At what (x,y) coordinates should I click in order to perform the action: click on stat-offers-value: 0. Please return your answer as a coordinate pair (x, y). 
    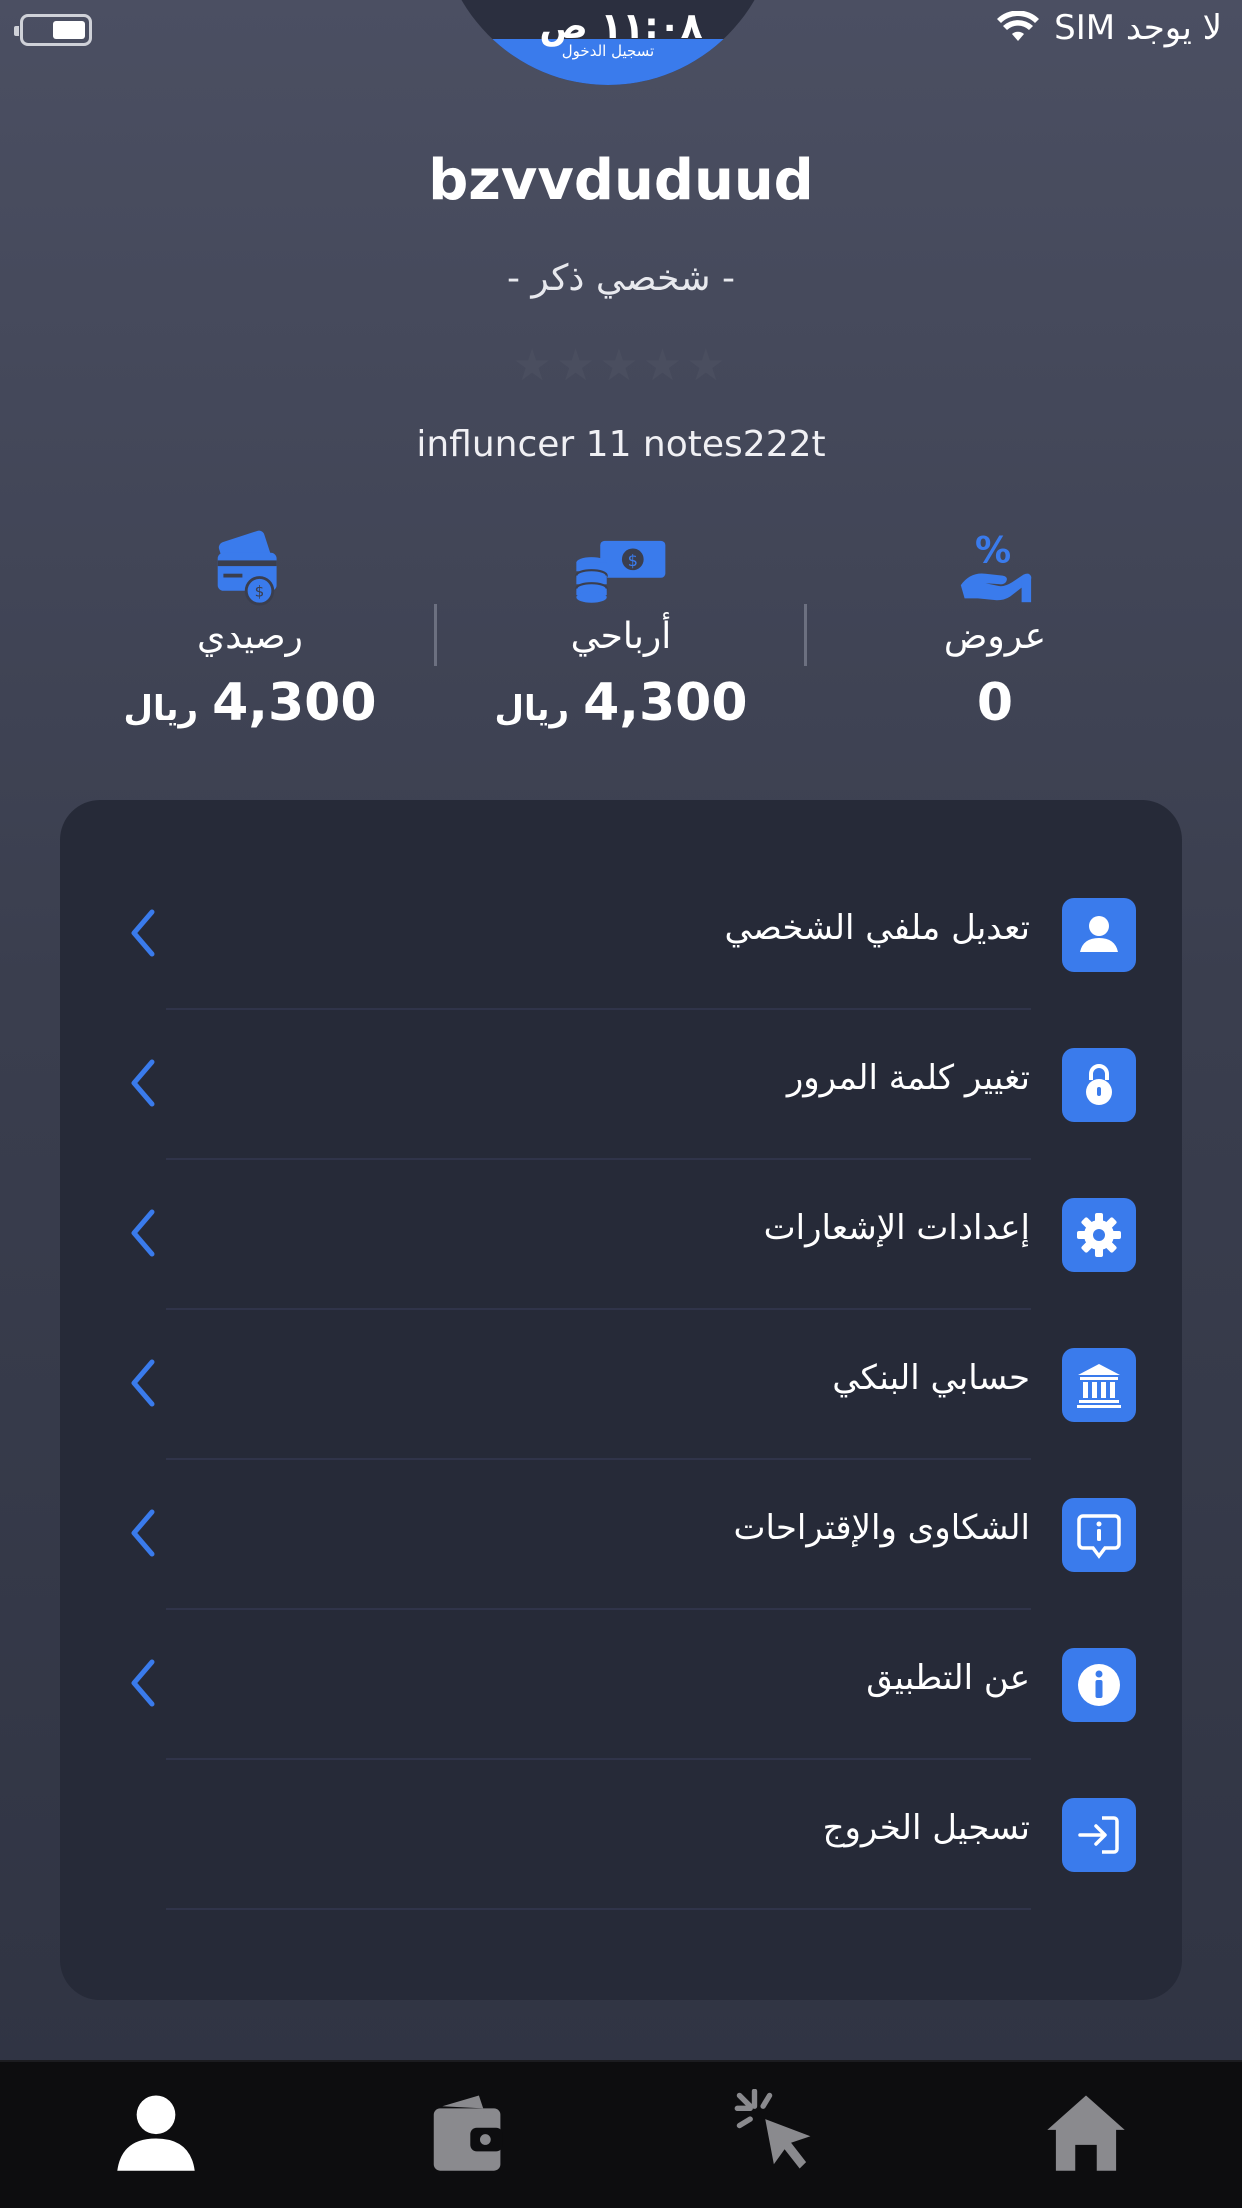
    Looking at the image, I should click on (995, 703).